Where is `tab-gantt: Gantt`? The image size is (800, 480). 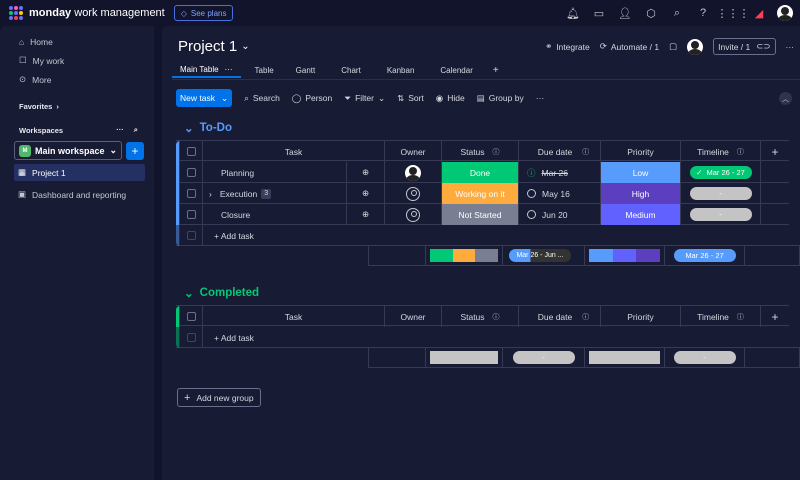 tab-gantt: Gantt is located at coordinates (306, 70).